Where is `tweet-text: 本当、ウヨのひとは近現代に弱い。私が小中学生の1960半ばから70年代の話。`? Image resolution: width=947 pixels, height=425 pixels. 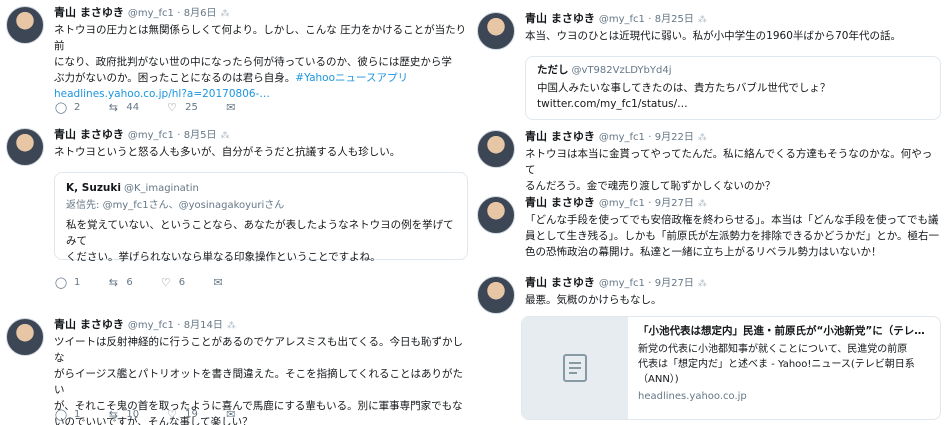 tweet-text: 本当、ウヨのひとは近現代に弱い。私が小中学生の1960半ばから70年代の話。 is located at coordinates (733, 36).